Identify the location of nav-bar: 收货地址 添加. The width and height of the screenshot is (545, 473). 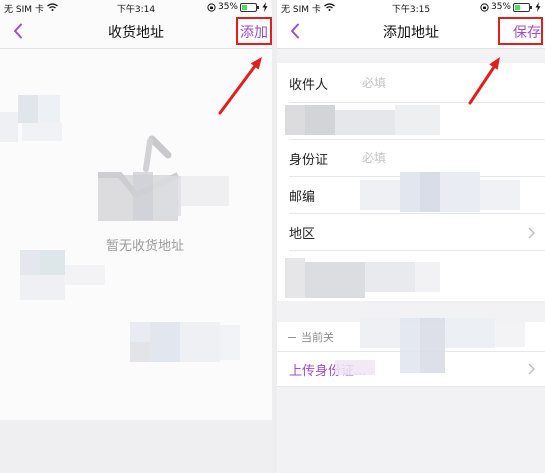
(136, 31).